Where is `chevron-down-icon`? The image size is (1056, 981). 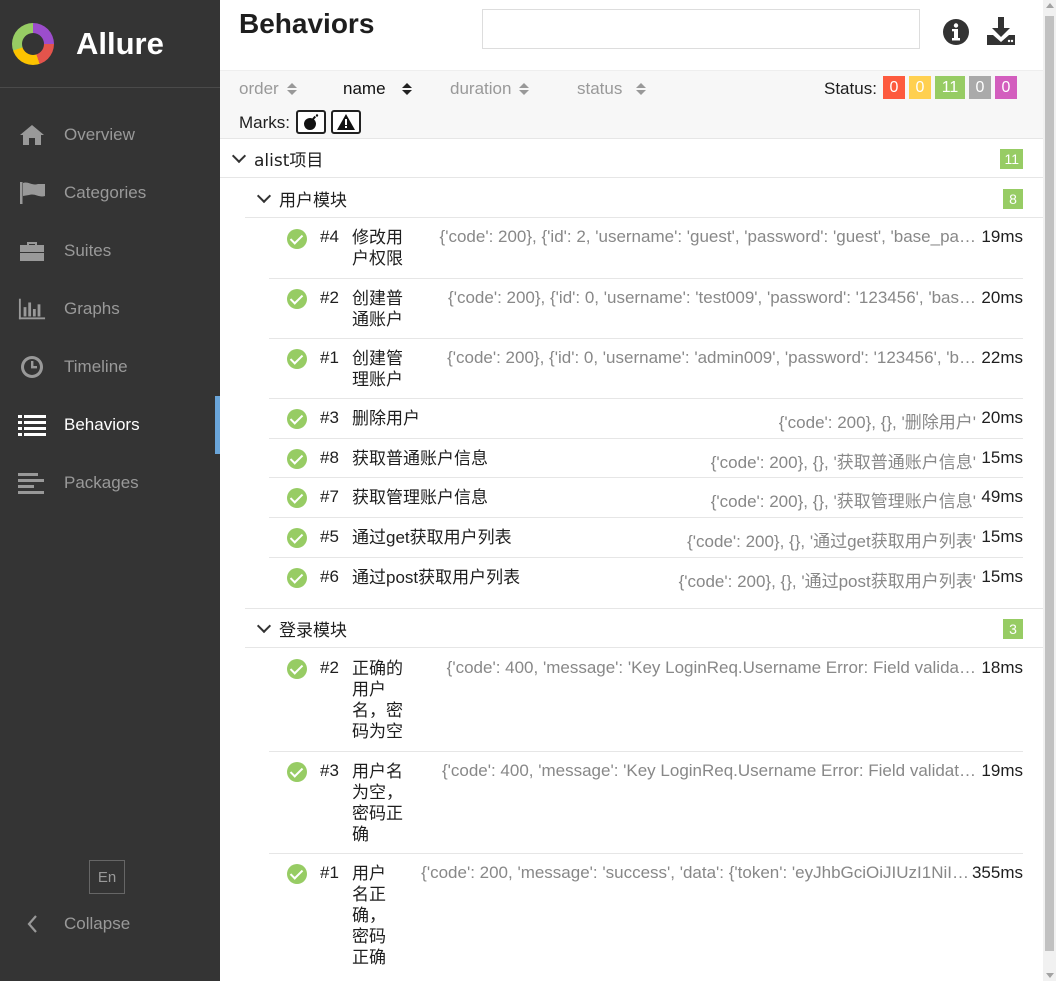
chevron-down-icon is located at coordinates (264, 625).